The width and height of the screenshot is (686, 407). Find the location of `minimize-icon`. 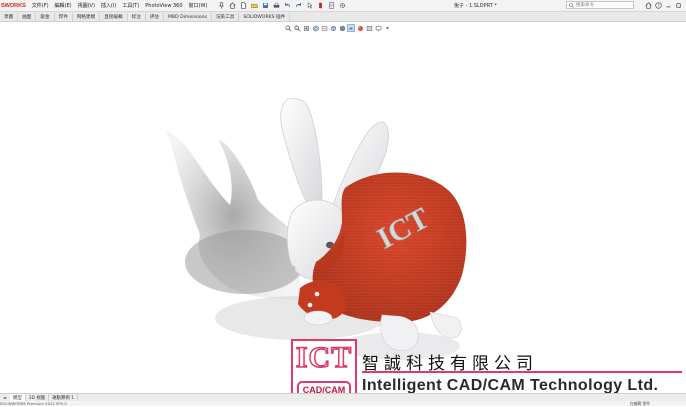

minimize-icon is located at coordinates (668, 5).